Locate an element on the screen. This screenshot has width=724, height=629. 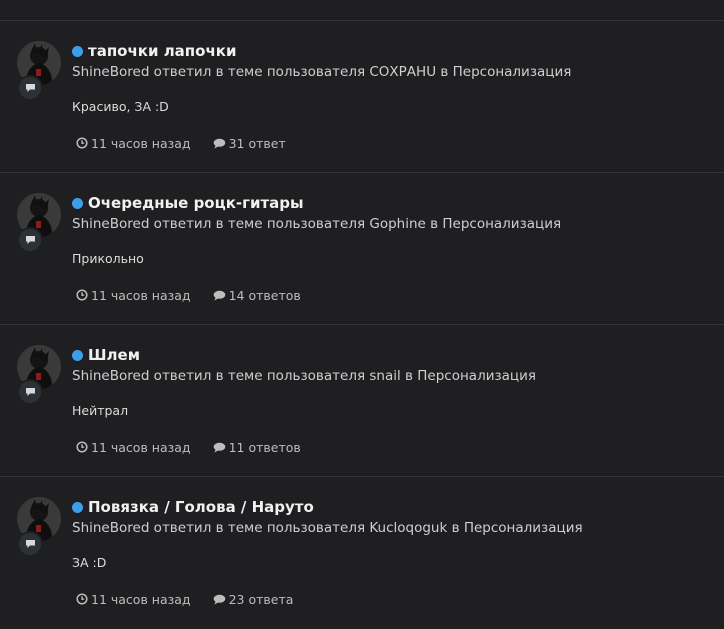
item-meta: 11 часов назад 23 ответа is located at coordinates (184, 599).